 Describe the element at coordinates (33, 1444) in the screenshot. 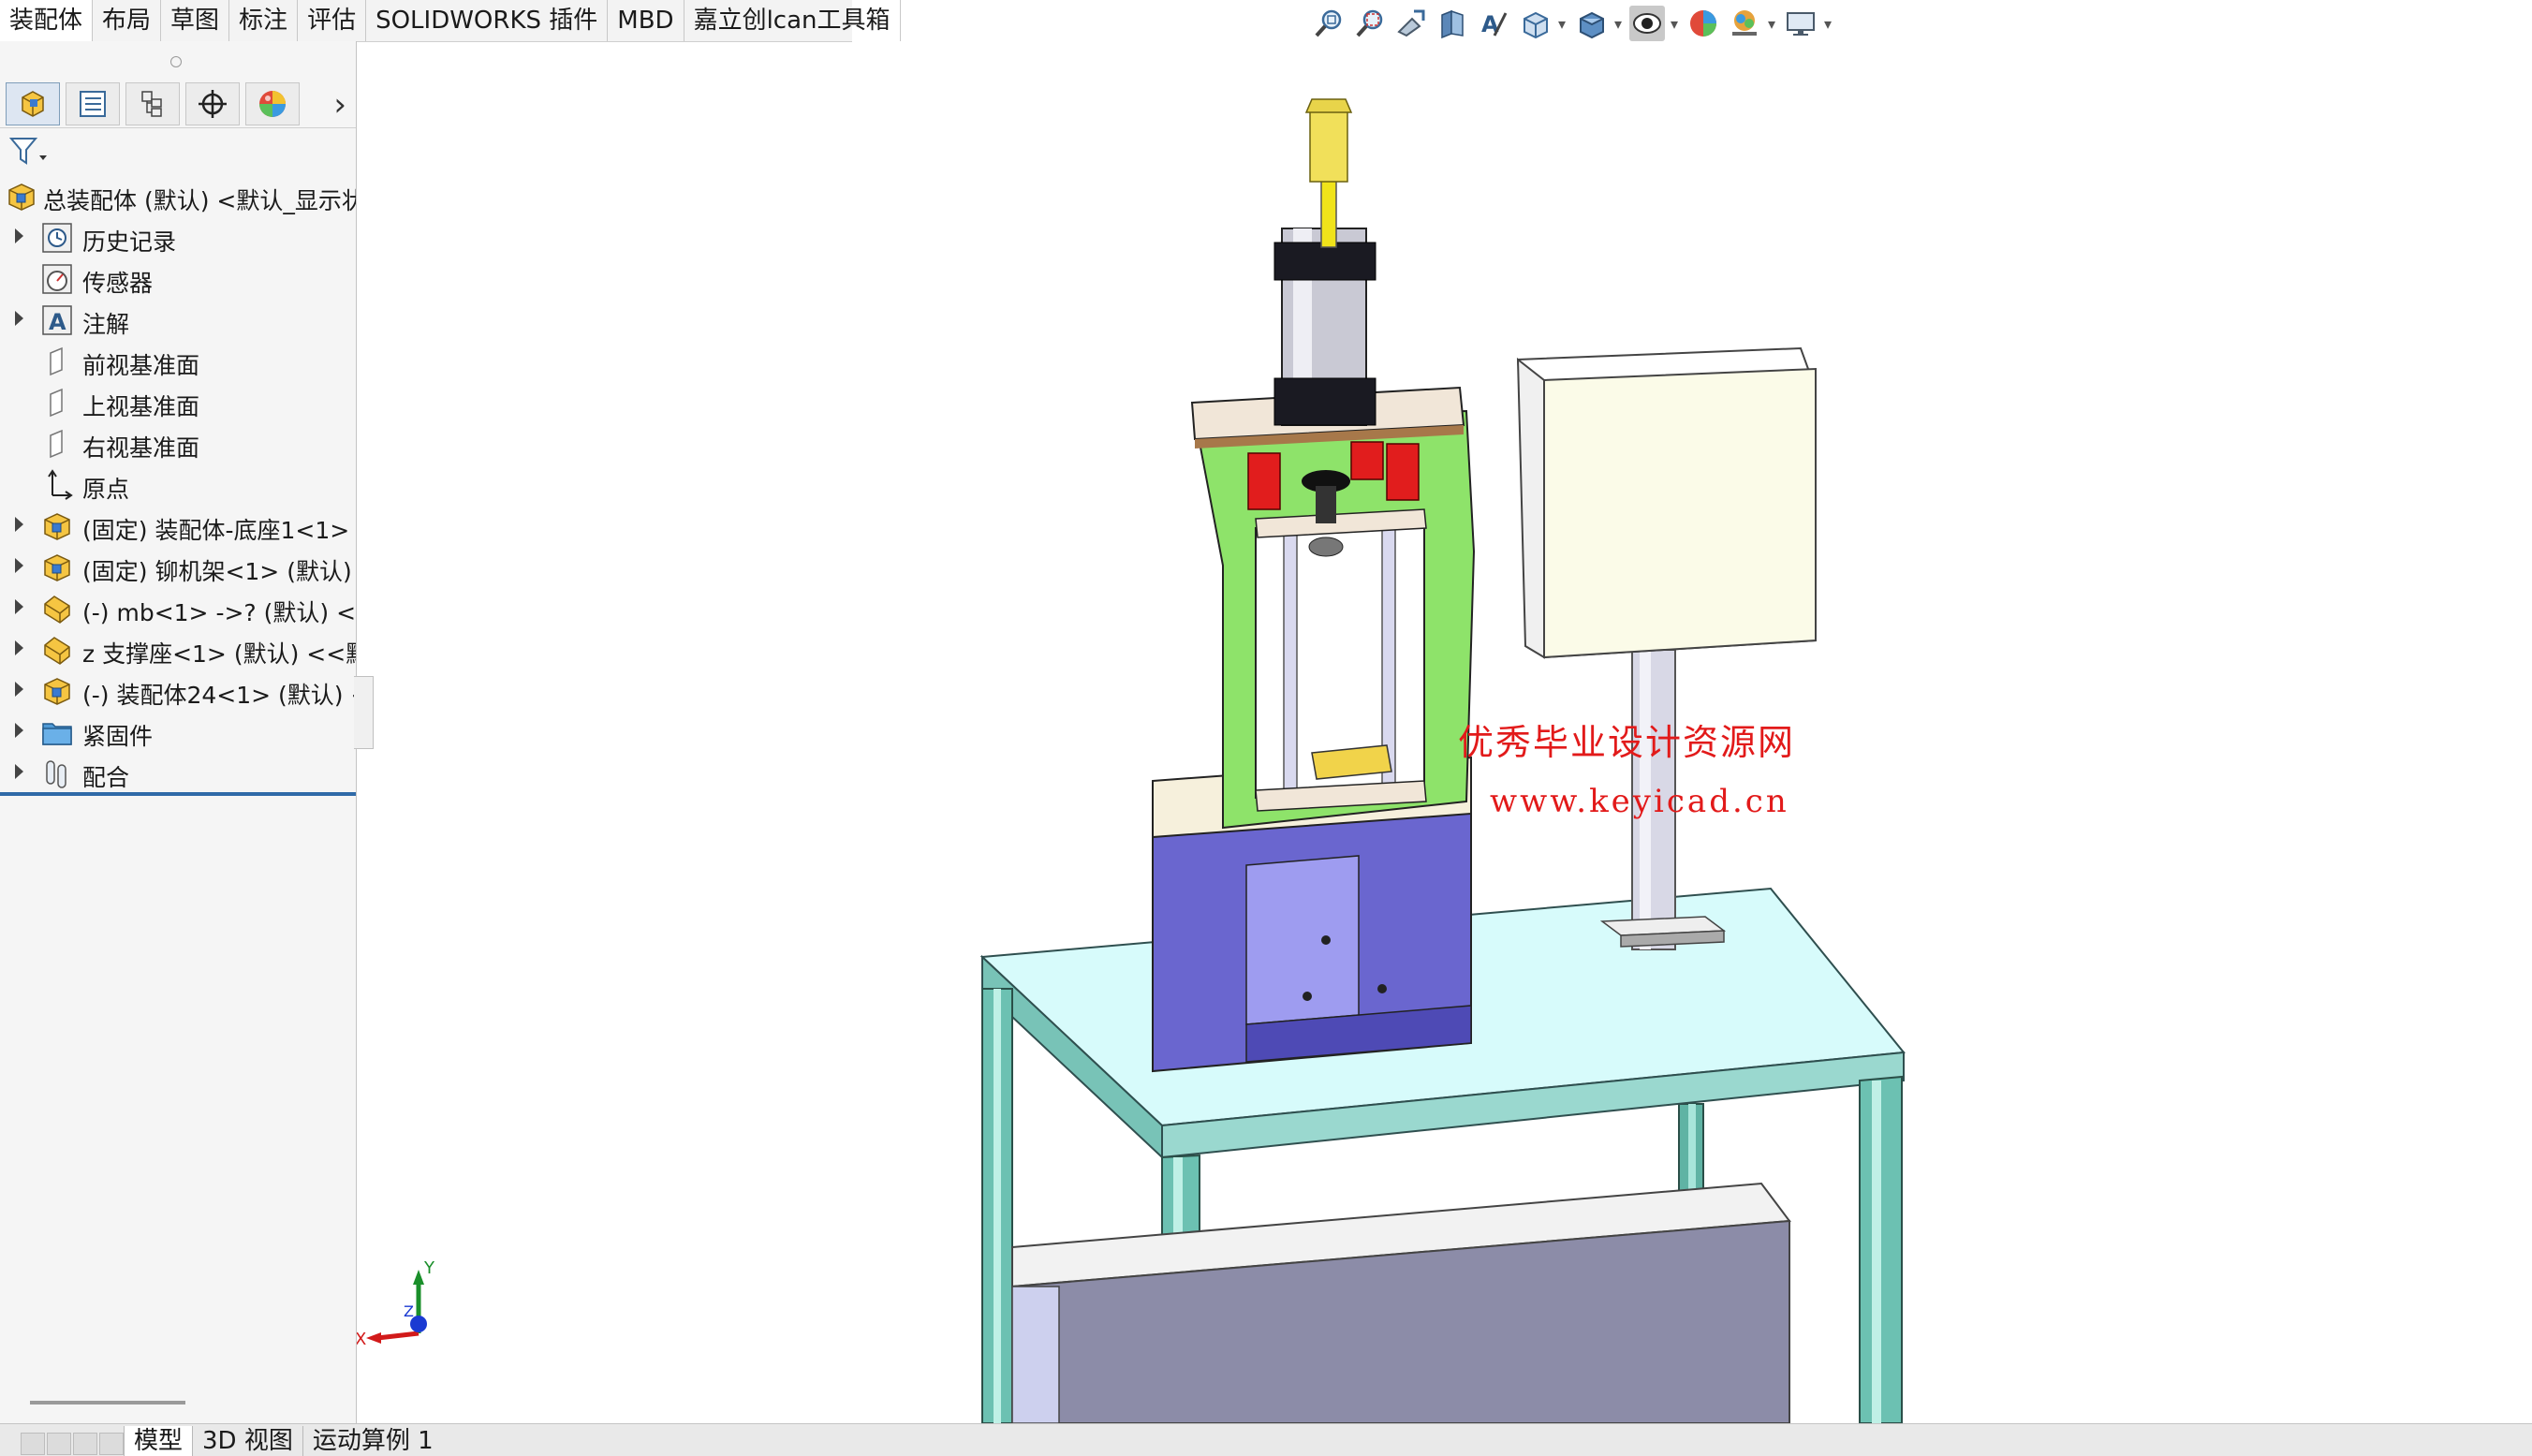

I see `first-tab-arrow-icon` at that location.